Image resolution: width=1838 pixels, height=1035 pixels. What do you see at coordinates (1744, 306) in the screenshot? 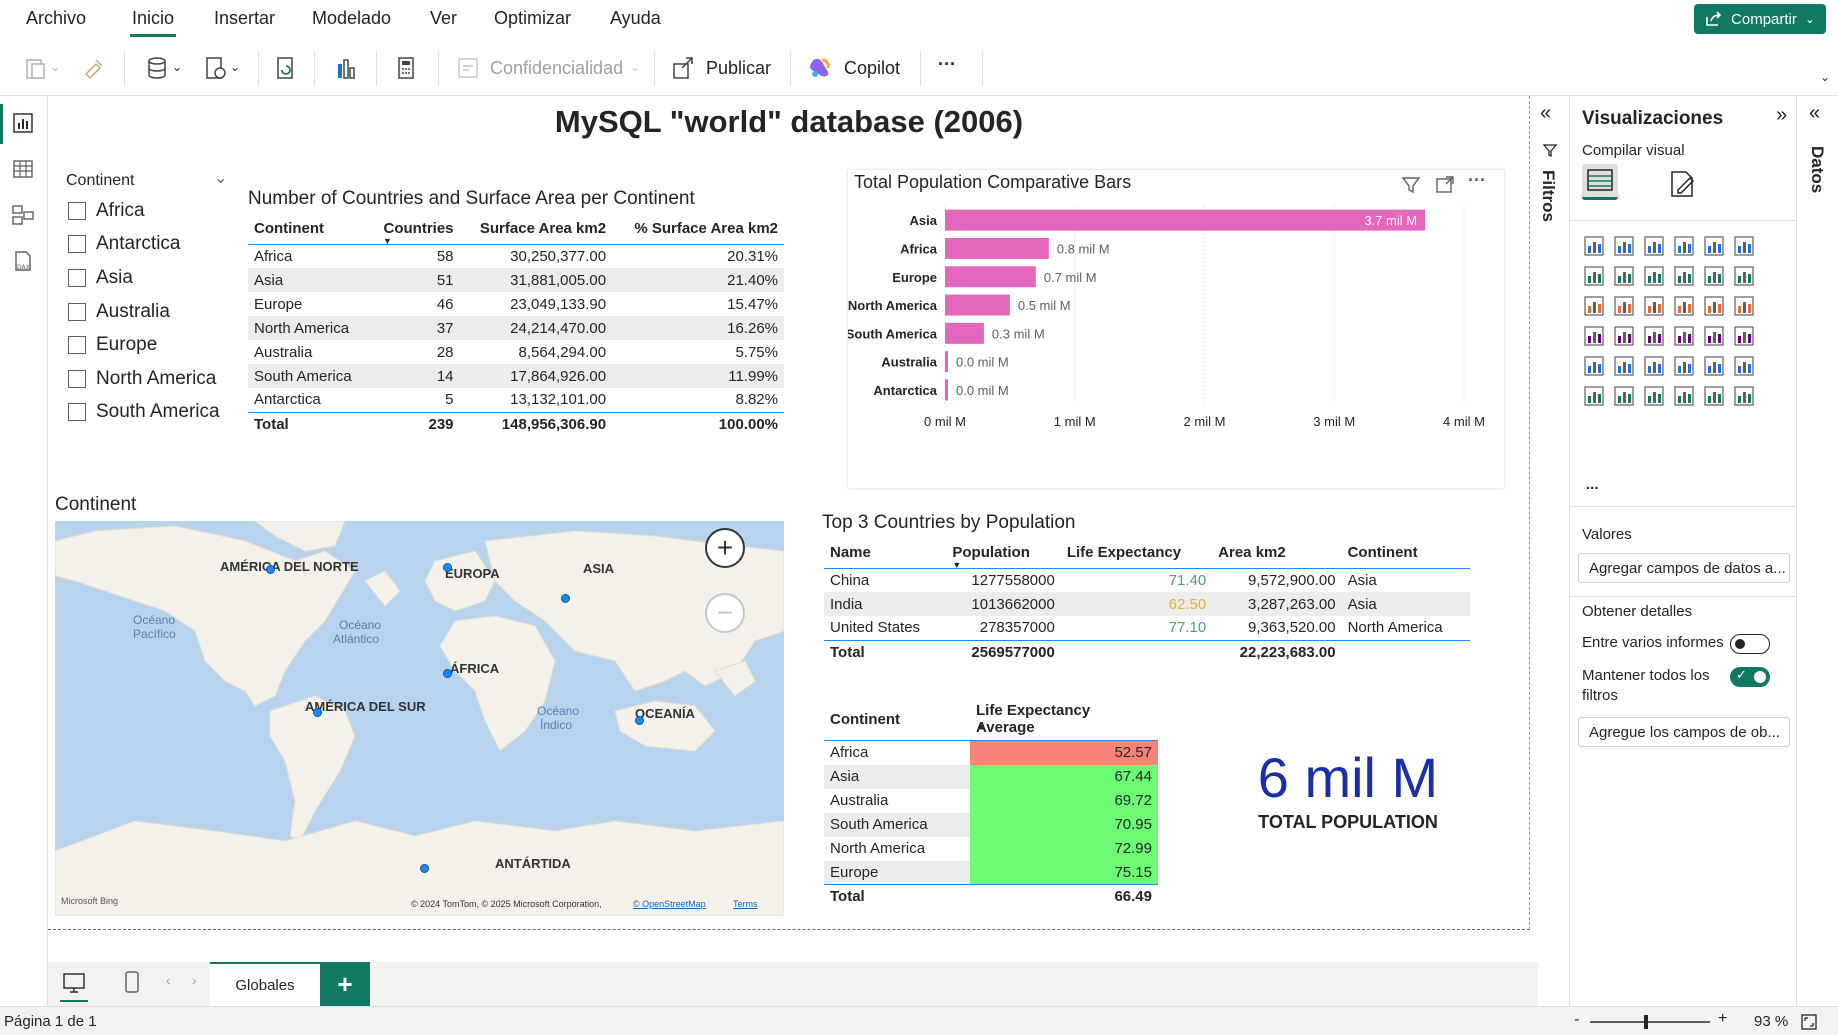
I see `map-icon` at bounding box center [1744, 306].